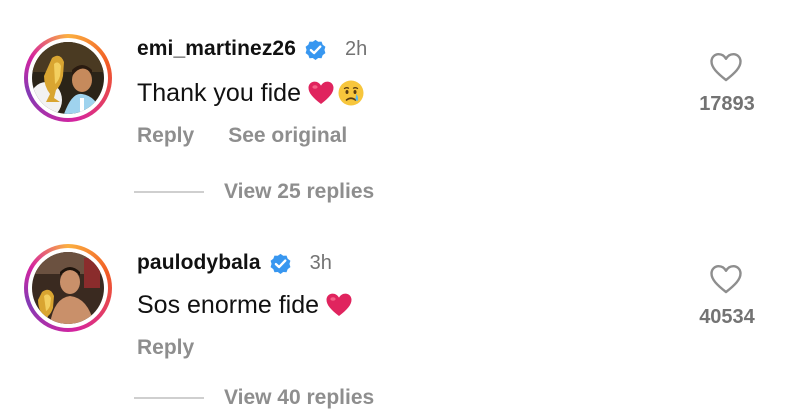 The height and width of the screenshot is (412, 800). Describe the element at coordinates (356, 48) in the screenshot. I see `timestamp: 2h` at that location.